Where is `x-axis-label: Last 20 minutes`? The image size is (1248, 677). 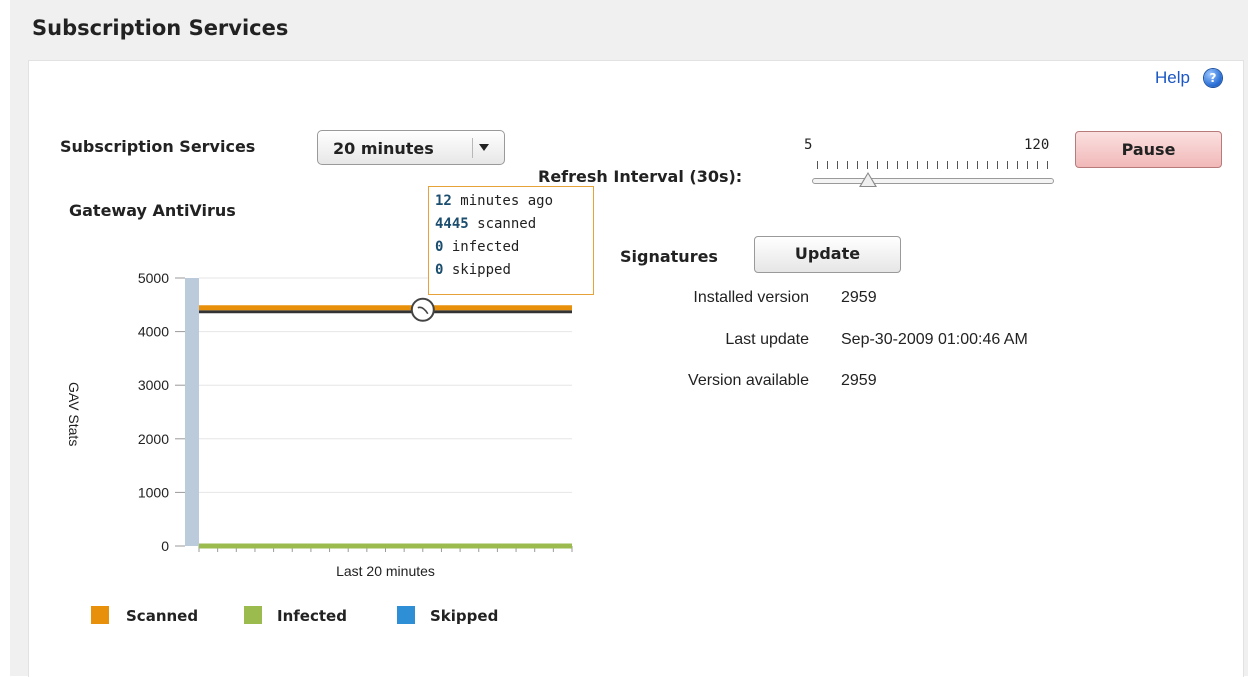 x-axis-label: Last 20 minutes is located at coordinates (385, 571).